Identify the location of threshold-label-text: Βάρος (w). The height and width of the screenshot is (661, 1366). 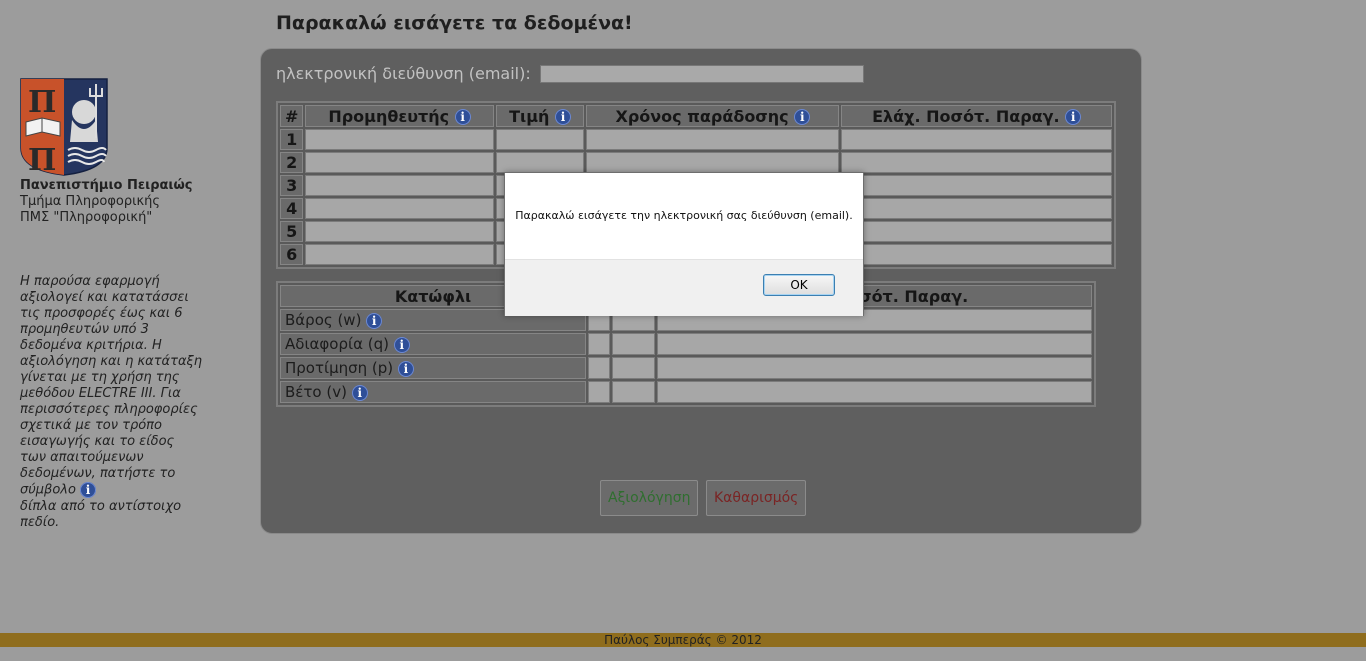
(323, 320).